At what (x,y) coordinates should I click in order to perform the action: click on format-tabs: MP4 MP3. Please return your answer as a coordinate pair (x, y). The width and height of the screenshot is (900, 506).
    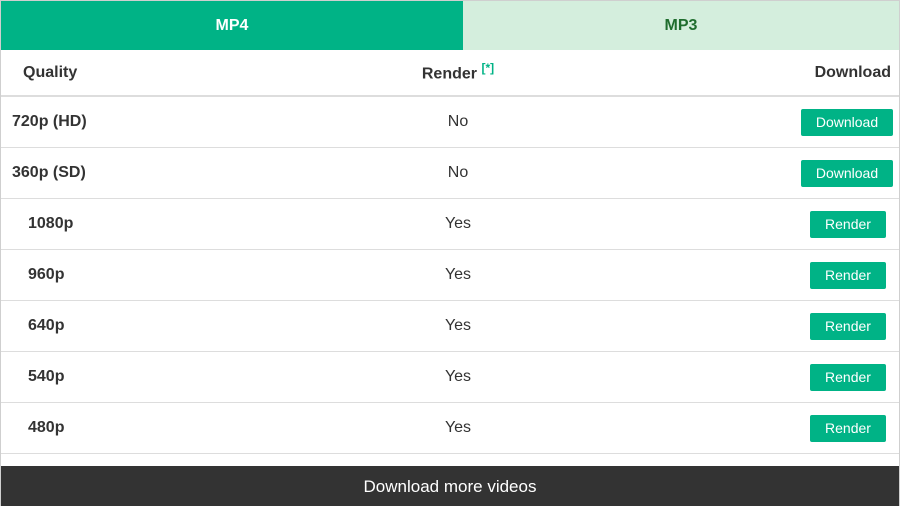
    Looking at the image, I should click on (450, 25).